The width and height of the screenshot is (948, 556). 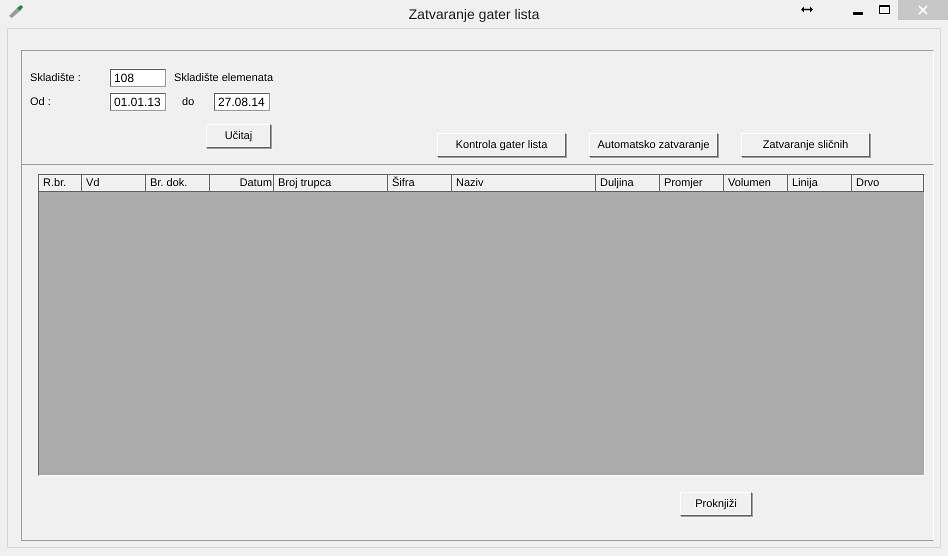 I want to click on column-header: R.br., so click(x=60, y=183).